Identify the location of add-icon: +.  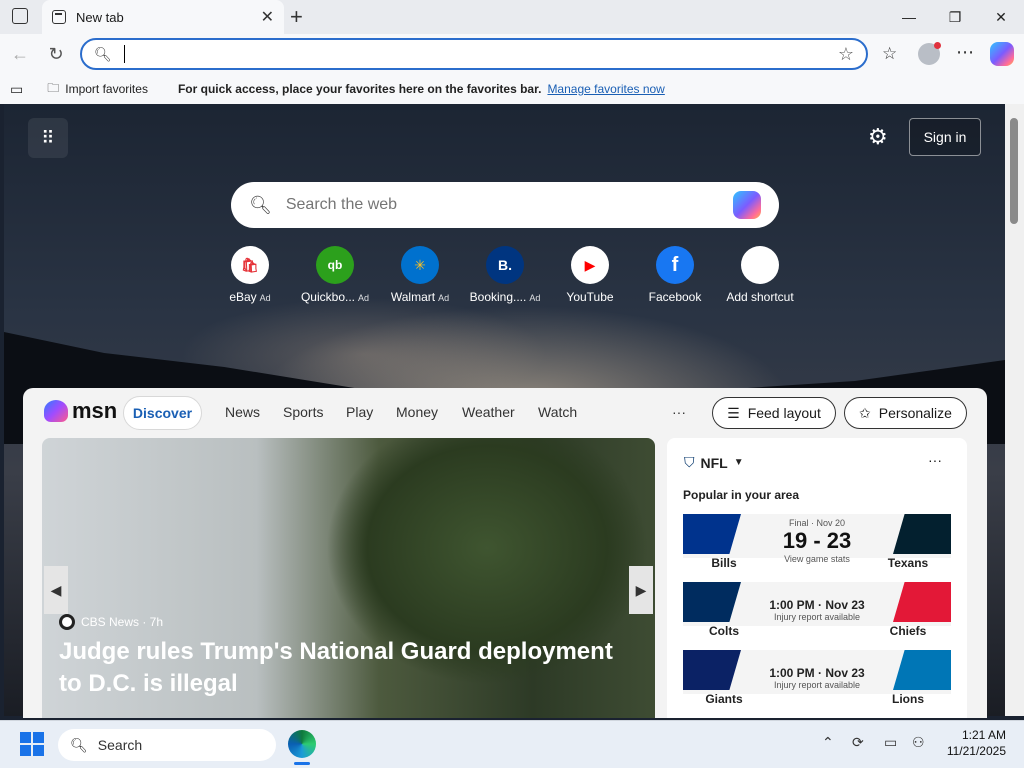
(760, 265).